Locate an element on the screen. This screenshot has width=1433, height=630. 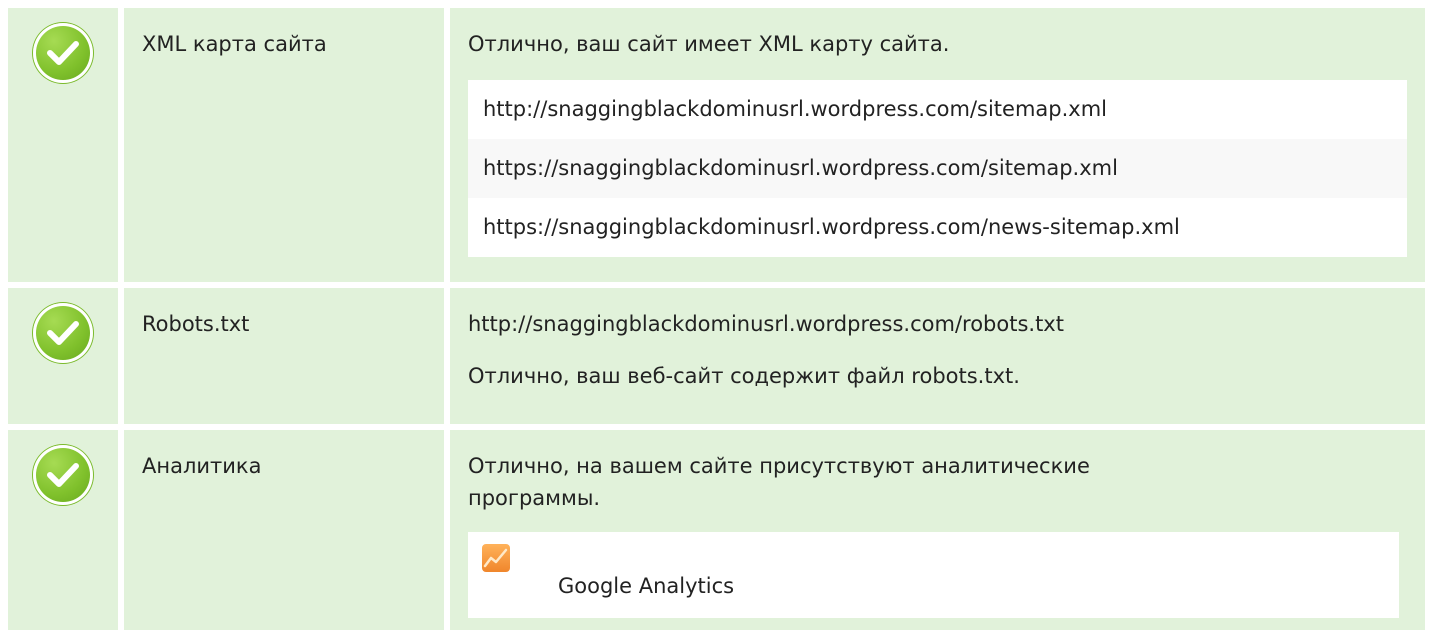
status-message: Отлично, ваш сайт имеет XML карту сайта. is located at coordinates (709, 44).